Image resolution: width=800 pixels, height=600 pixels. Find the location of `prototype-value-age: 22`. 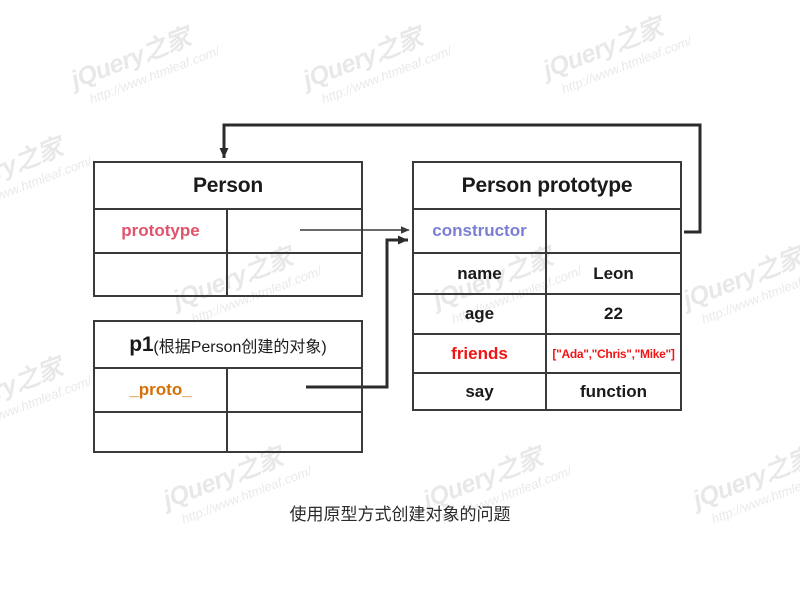

prototype-value-age: 22 is located at coordinates (613, 314).